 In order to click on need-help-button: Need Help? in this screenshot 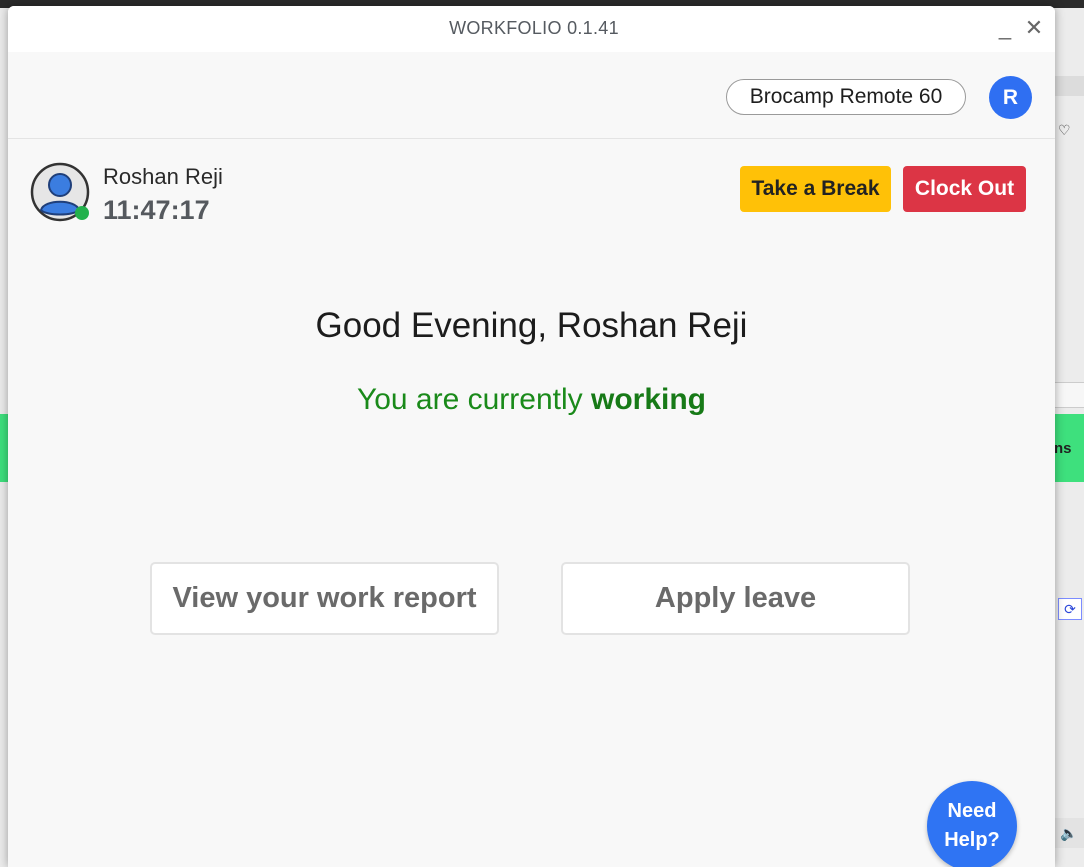, I will do `click(972, 824)`.